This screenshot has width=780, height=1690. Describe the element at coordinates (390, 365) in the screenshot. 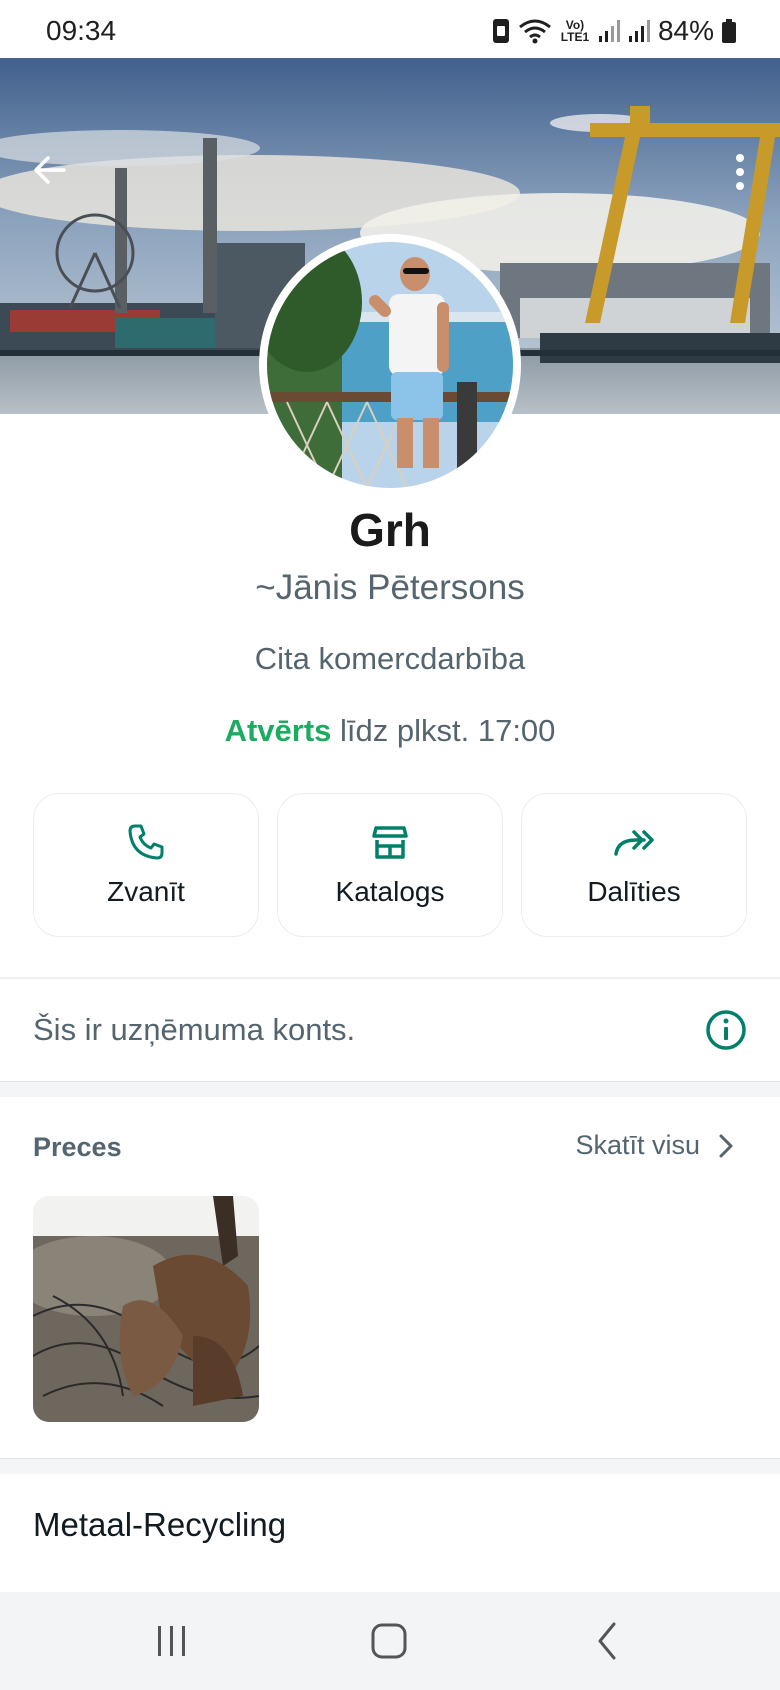

I see `profile-avatar` at that location.